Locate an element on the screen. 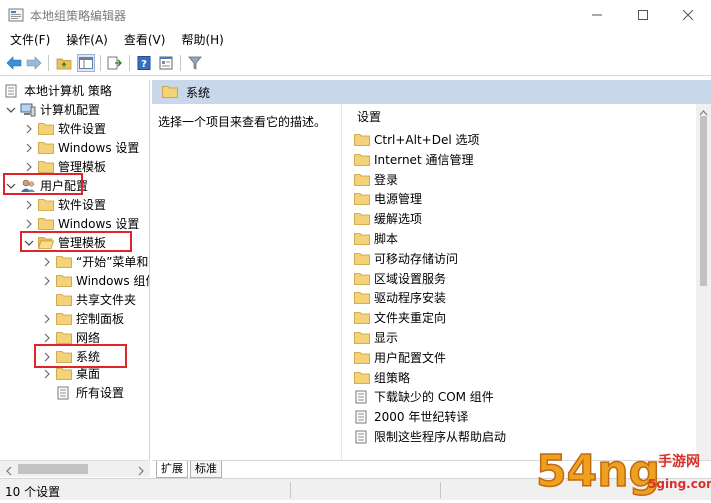 This screenshot has height=503, width=711. help-button: ? is located at coordinates (144, 63).